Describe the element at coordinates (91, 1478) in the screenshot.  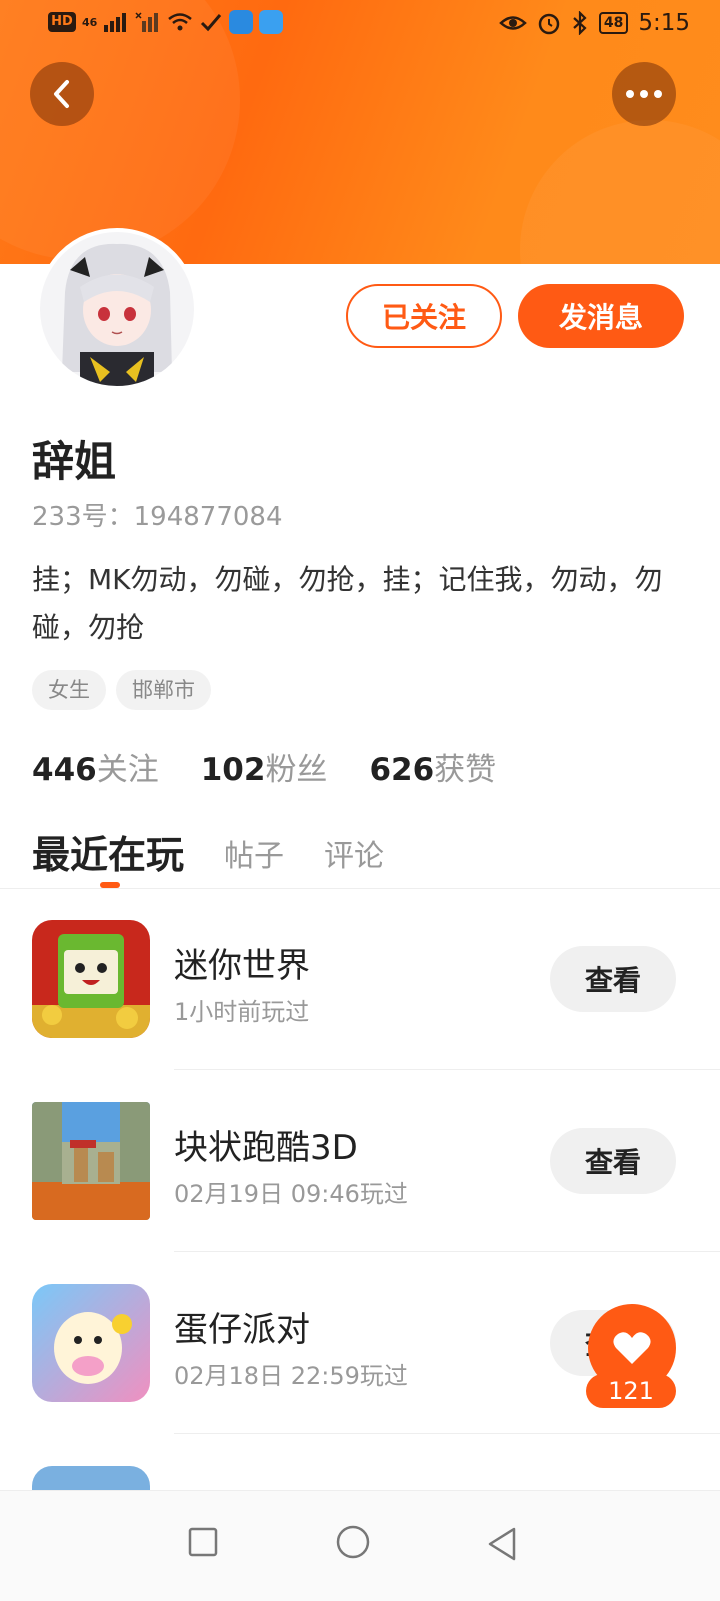
I see `game-icon-partial` at that location.